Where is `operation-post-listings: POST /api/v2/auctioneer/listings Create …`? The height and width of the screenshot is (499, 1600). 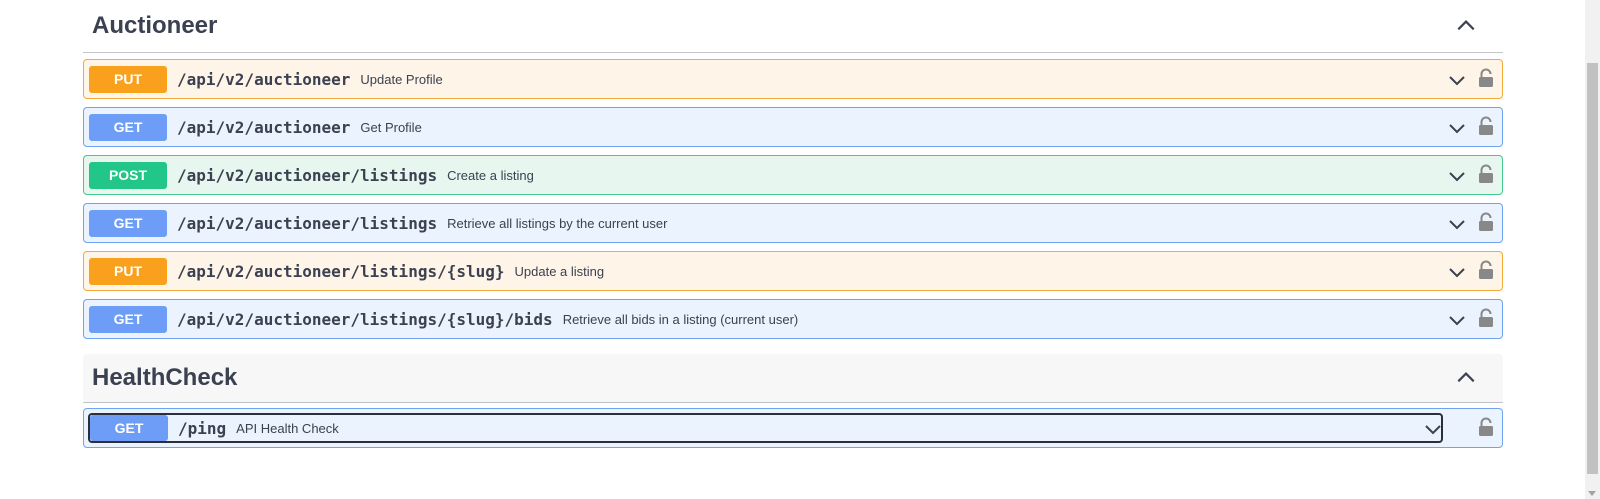 operation-post-listings: POST /api/v2/auctioneer/listings Create … is located at coordinates (793, 175).